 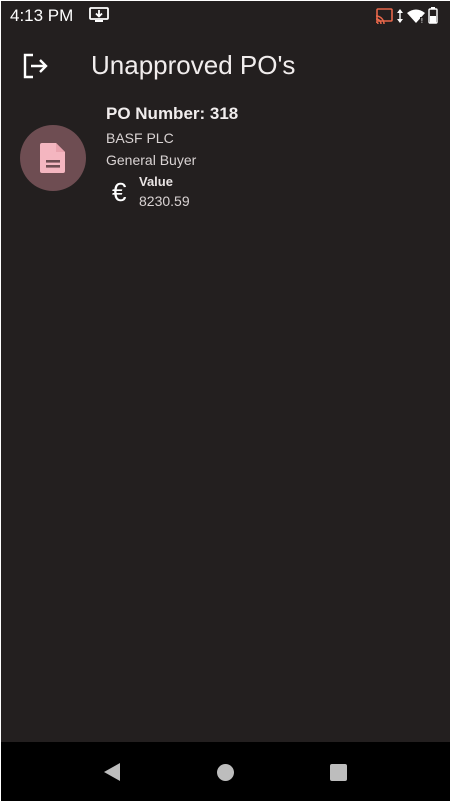 I want to click on status-icons: !, so click(x=406, y=18).